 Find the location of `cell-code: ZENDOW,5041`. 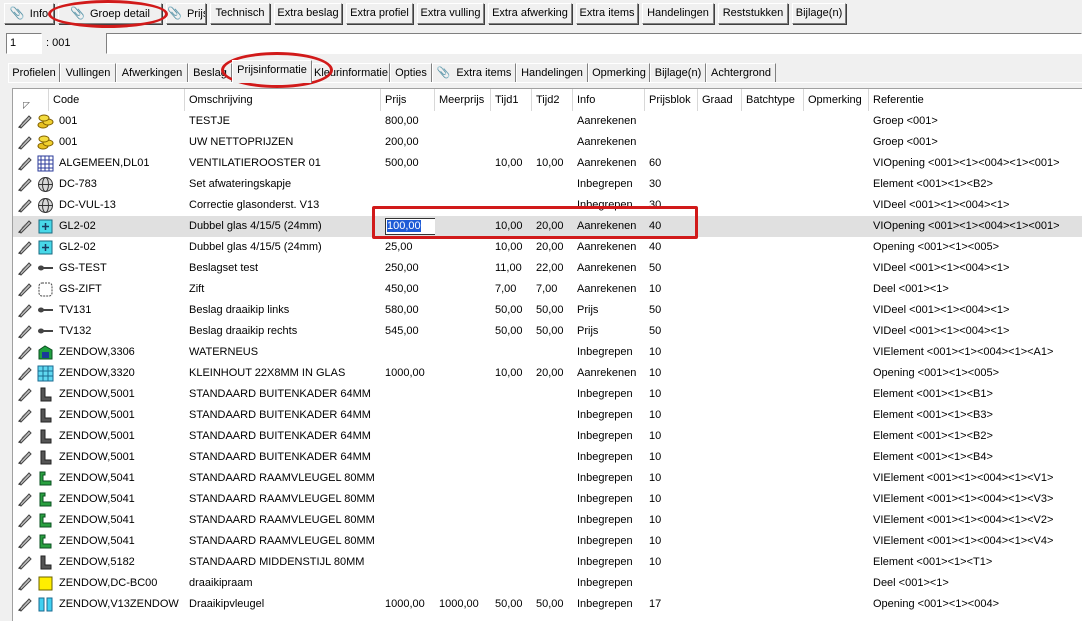

cell-code: ZENDOW,5041 is located at coordinates (120, 520).